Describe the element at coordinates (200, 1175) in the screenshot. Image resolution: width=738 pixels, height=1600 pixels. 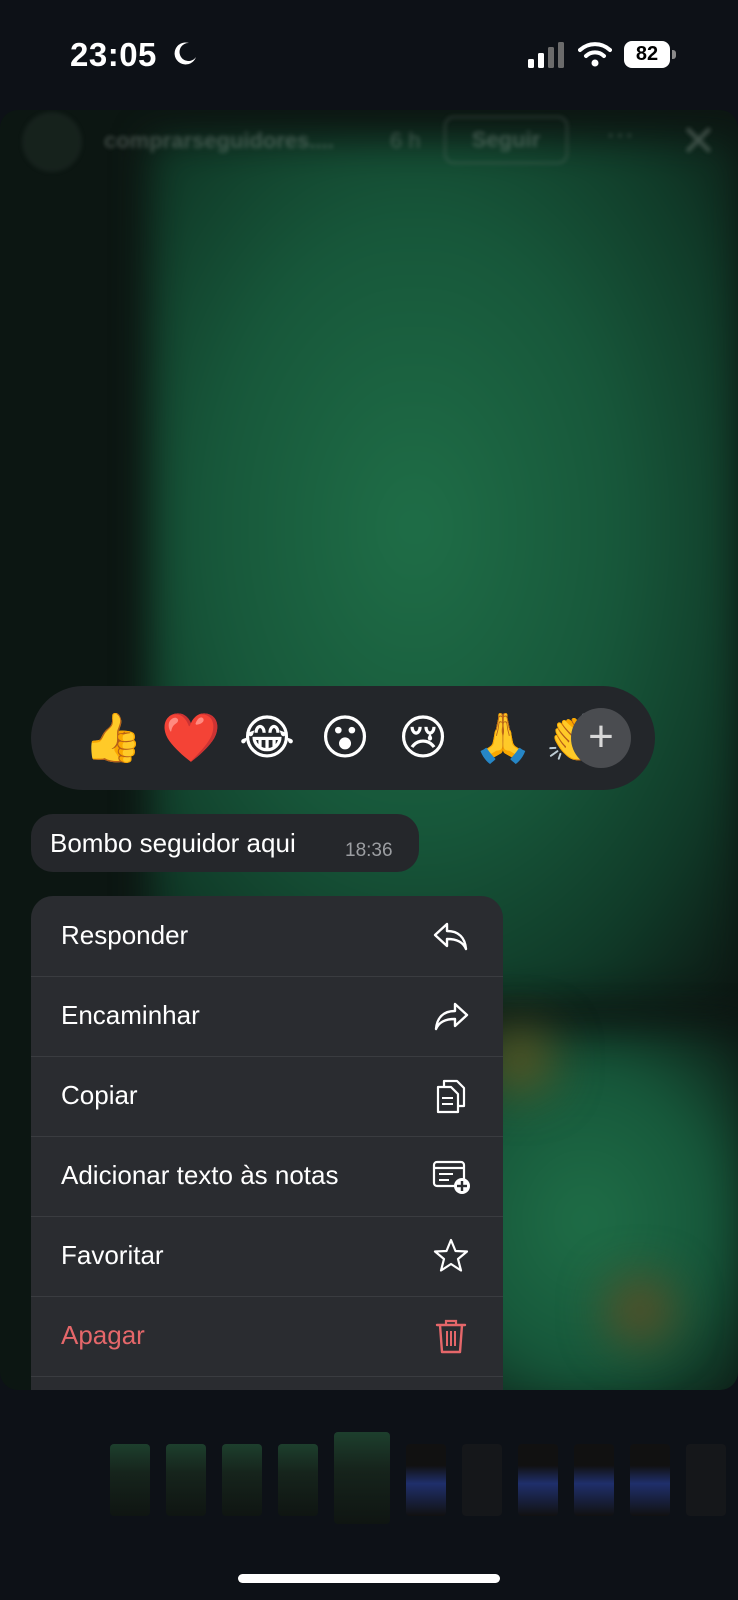
I see `menu-item-label: Adicionar texto às notas` at that location.